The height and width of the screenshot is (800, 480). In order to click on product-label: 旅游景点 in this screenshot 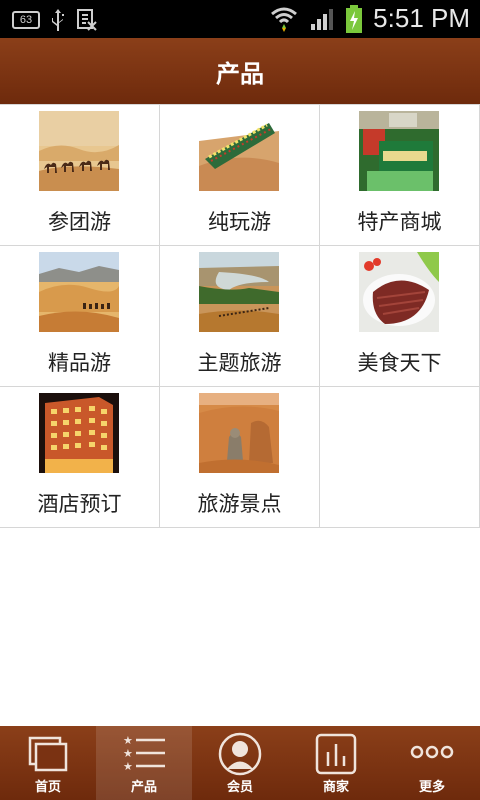, I will do `click(239, 504)`.